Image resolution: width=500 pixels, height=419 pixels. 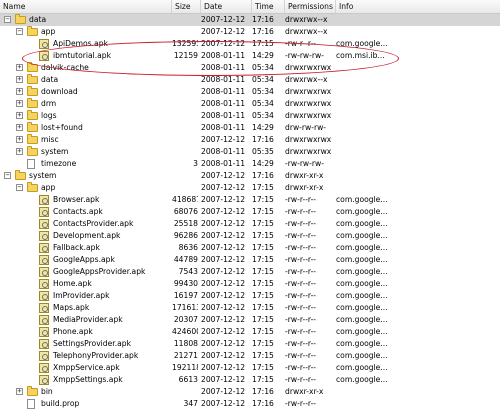 I want to click on file-row: + logs 2008-01-11 05:34 drwxrwxrwx, so click(x=250, y=116).